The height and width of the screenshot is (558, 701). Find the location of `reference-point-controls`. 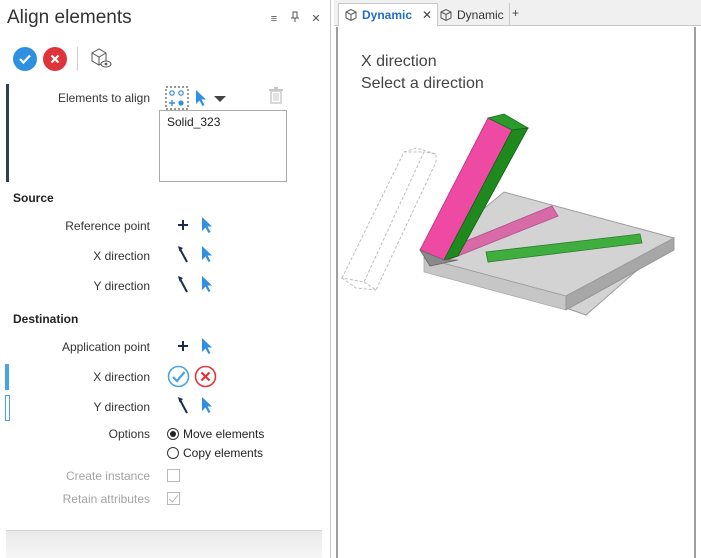

reference-point-controls is located at coordinates (195, 226).